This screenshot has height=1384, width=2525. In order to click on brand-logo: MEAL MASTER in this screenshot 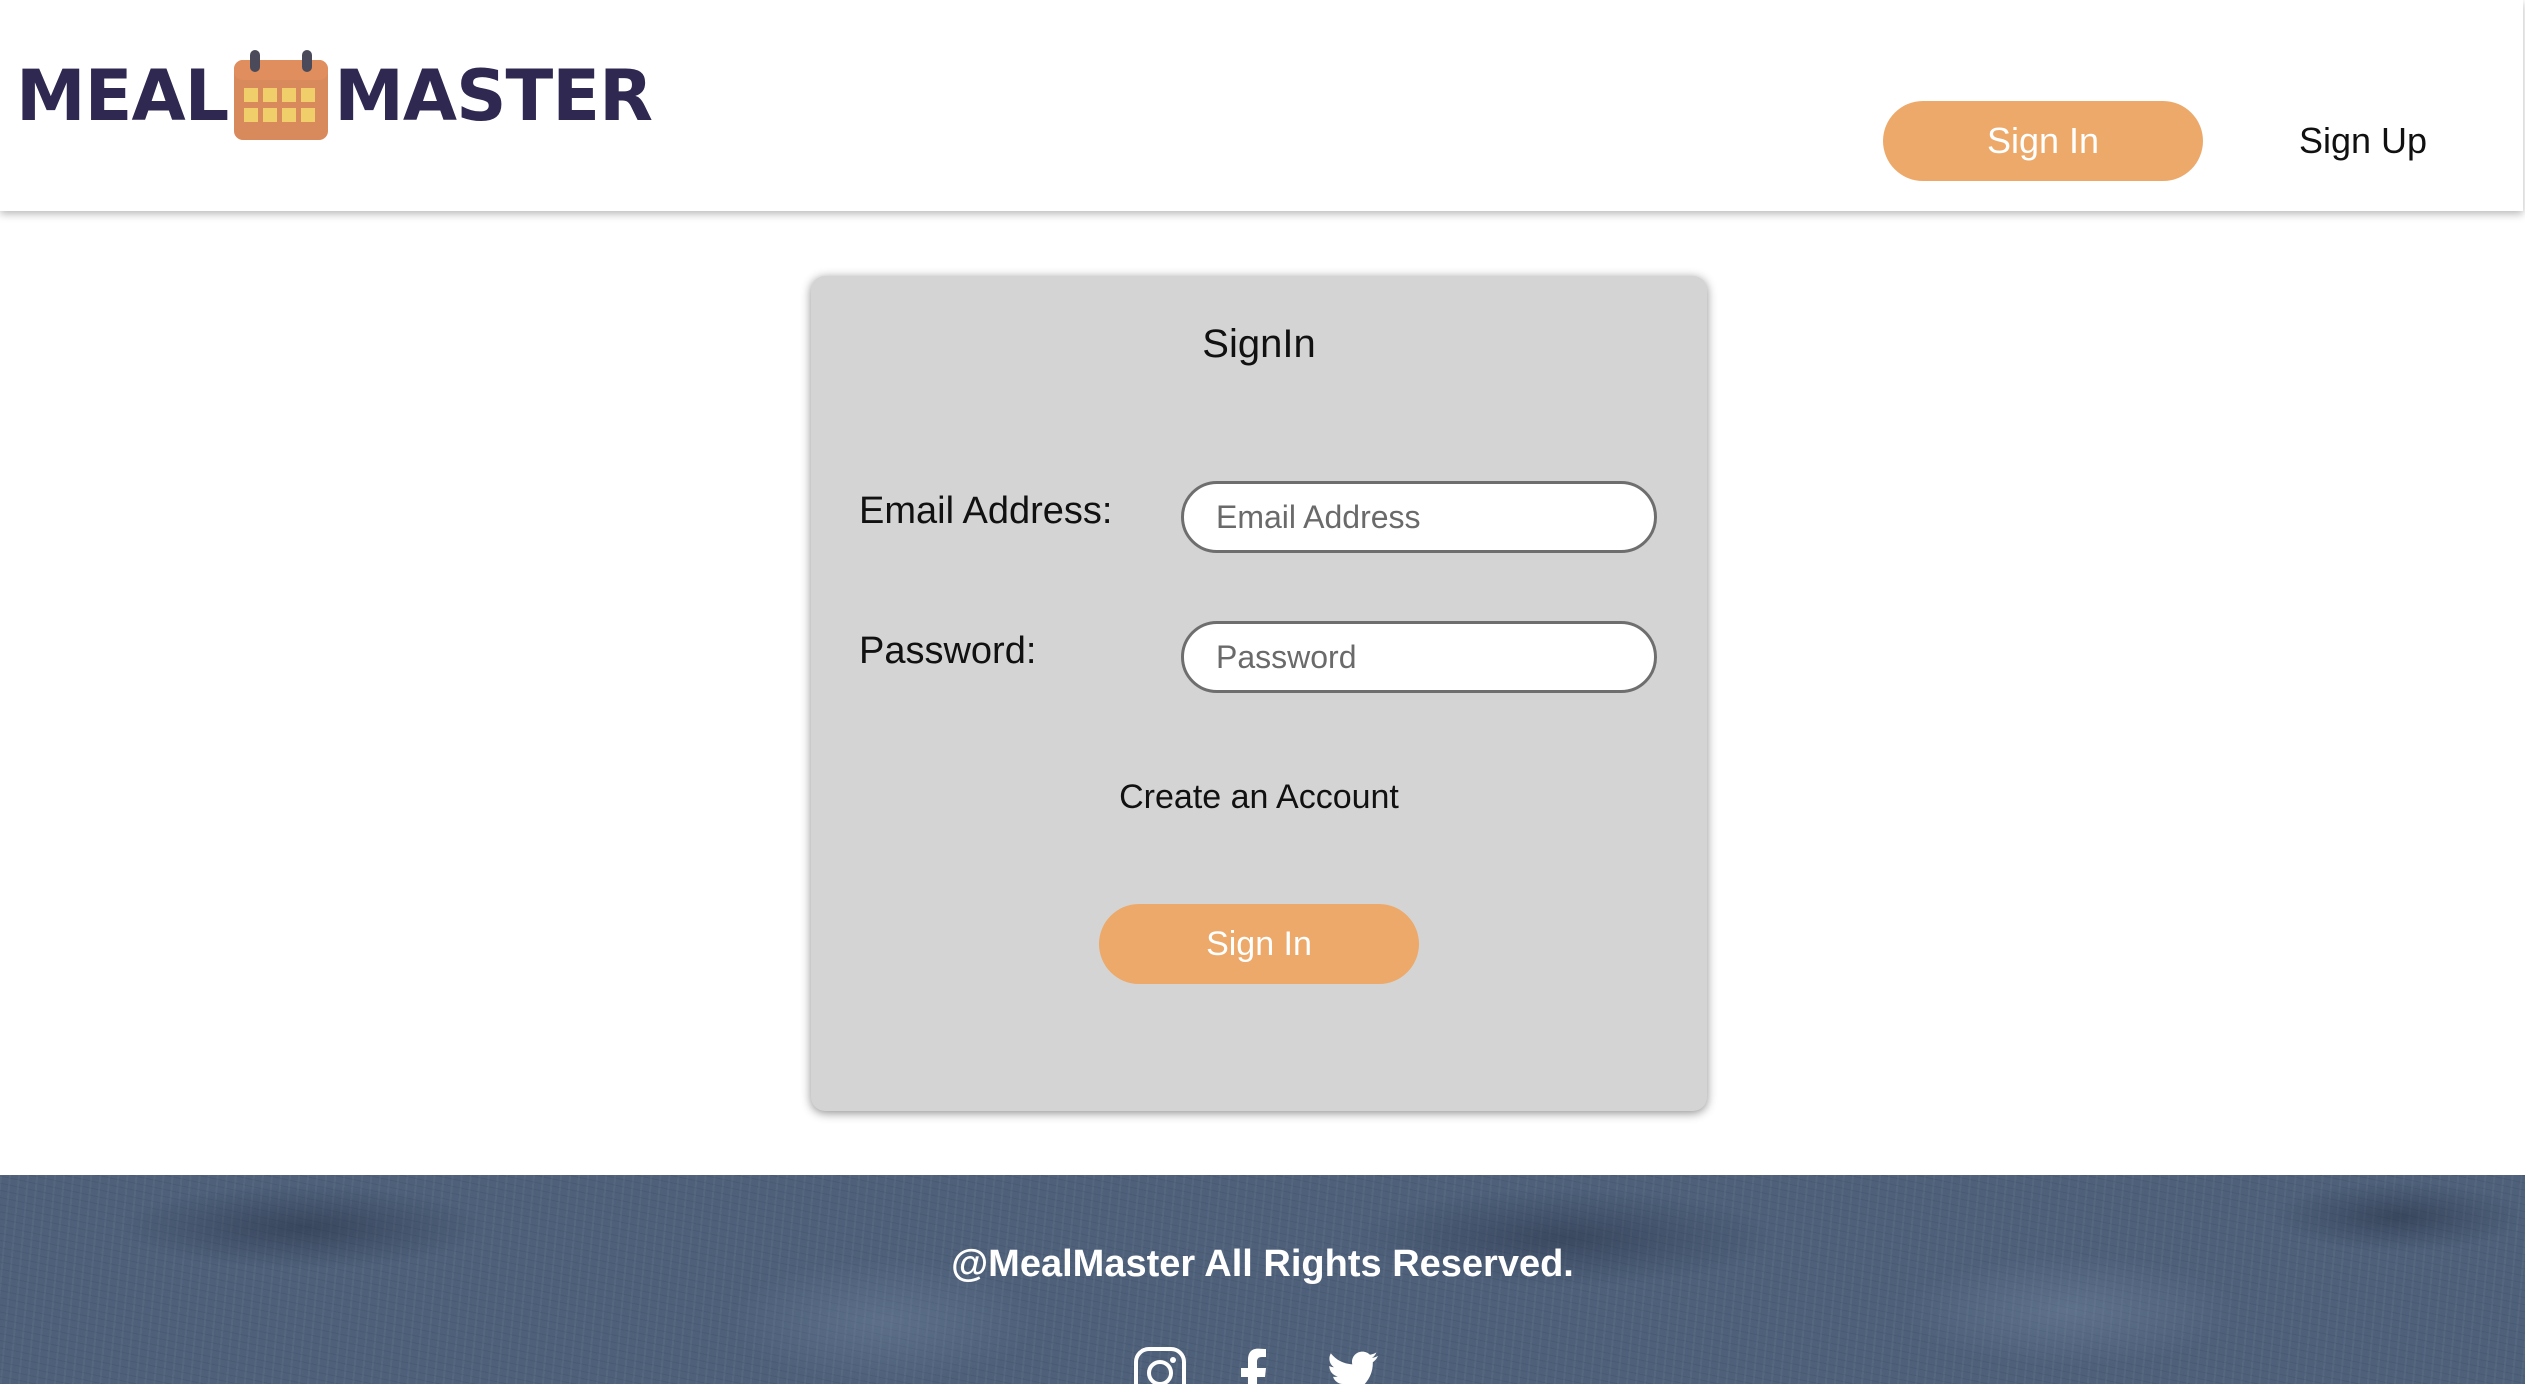, I will do `click(334, 96)`.